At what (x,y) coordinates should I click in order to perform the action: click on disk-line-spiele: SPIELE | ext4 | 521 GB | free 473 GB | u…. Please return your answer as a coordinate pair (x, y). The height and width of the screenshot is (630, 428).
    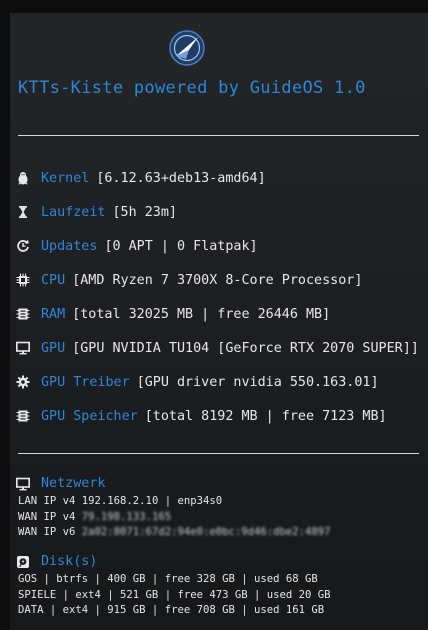
    Looking at the image, I should click on (174, 594).